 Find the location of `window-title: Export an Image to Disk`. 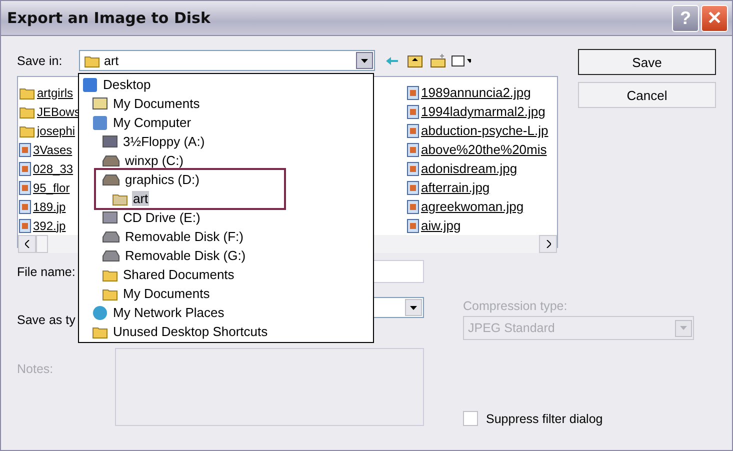

window-title: Export an Image to Disk is located at coordinates (109, 18).